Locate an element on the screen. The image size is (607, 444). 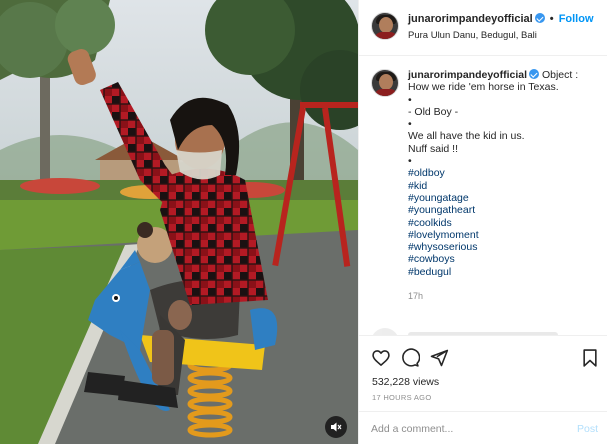
action-bar: 532,228 views 17 HOURS AGO is located at coordinates (483, 373).